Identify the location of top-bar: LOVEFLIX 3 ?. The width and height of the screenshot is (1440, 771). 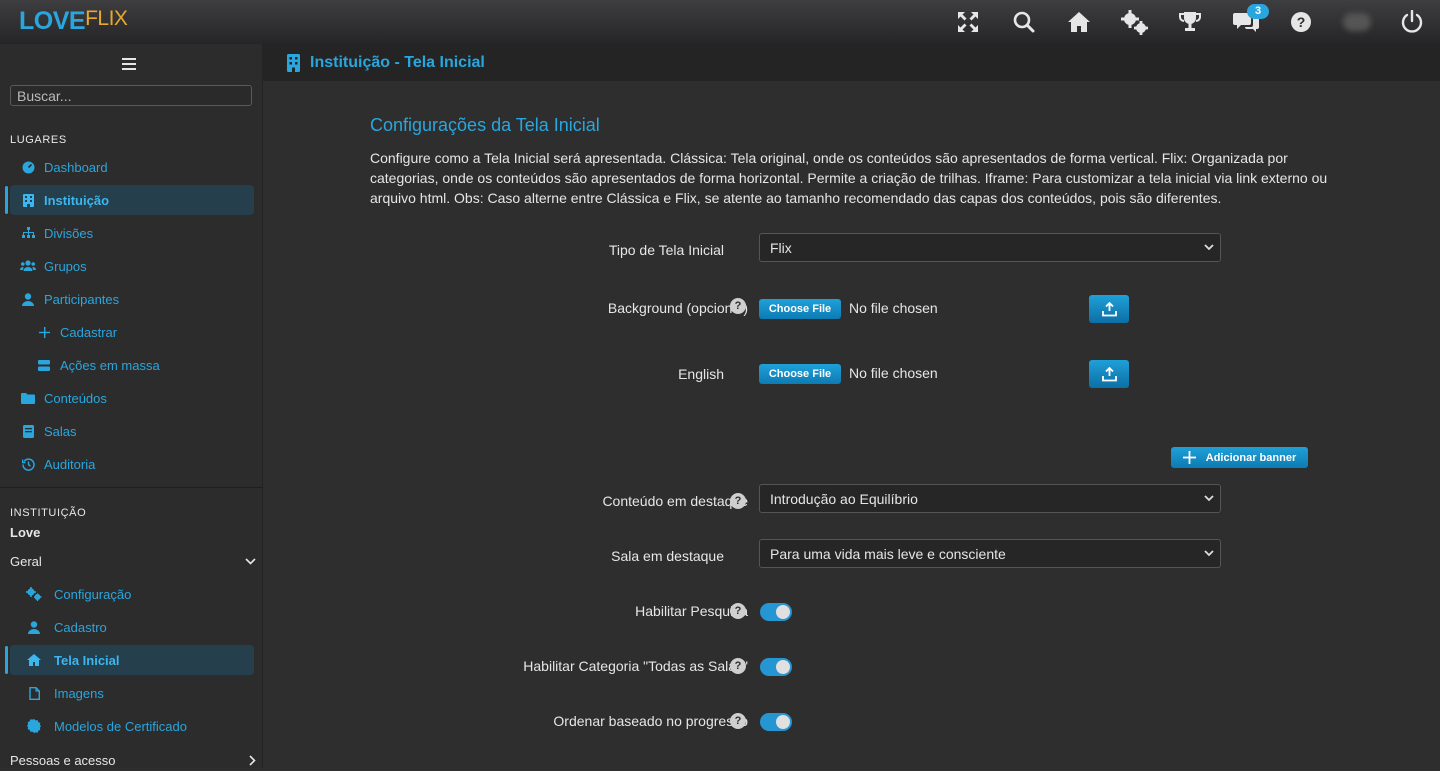
(720, 22).